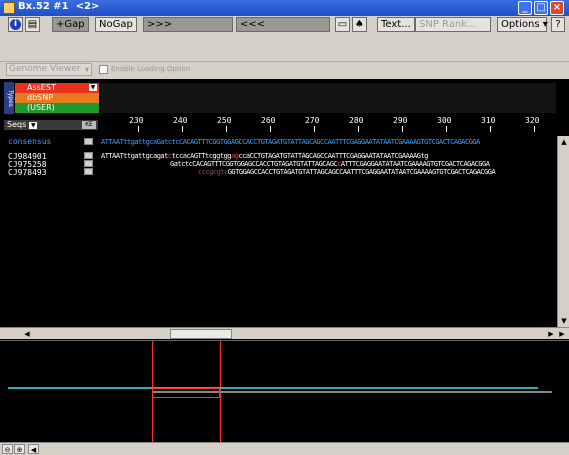 This screenshot has height=455, width=569. I want to click on add-gap-button: +Gap, so click(70, 24).